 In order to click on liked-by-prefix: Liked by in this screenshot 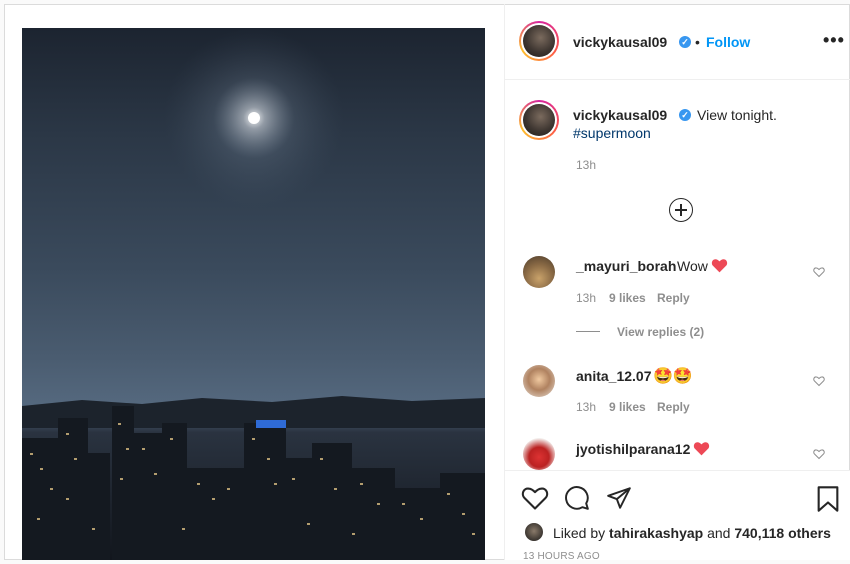, I will do `click(581, 533)`.